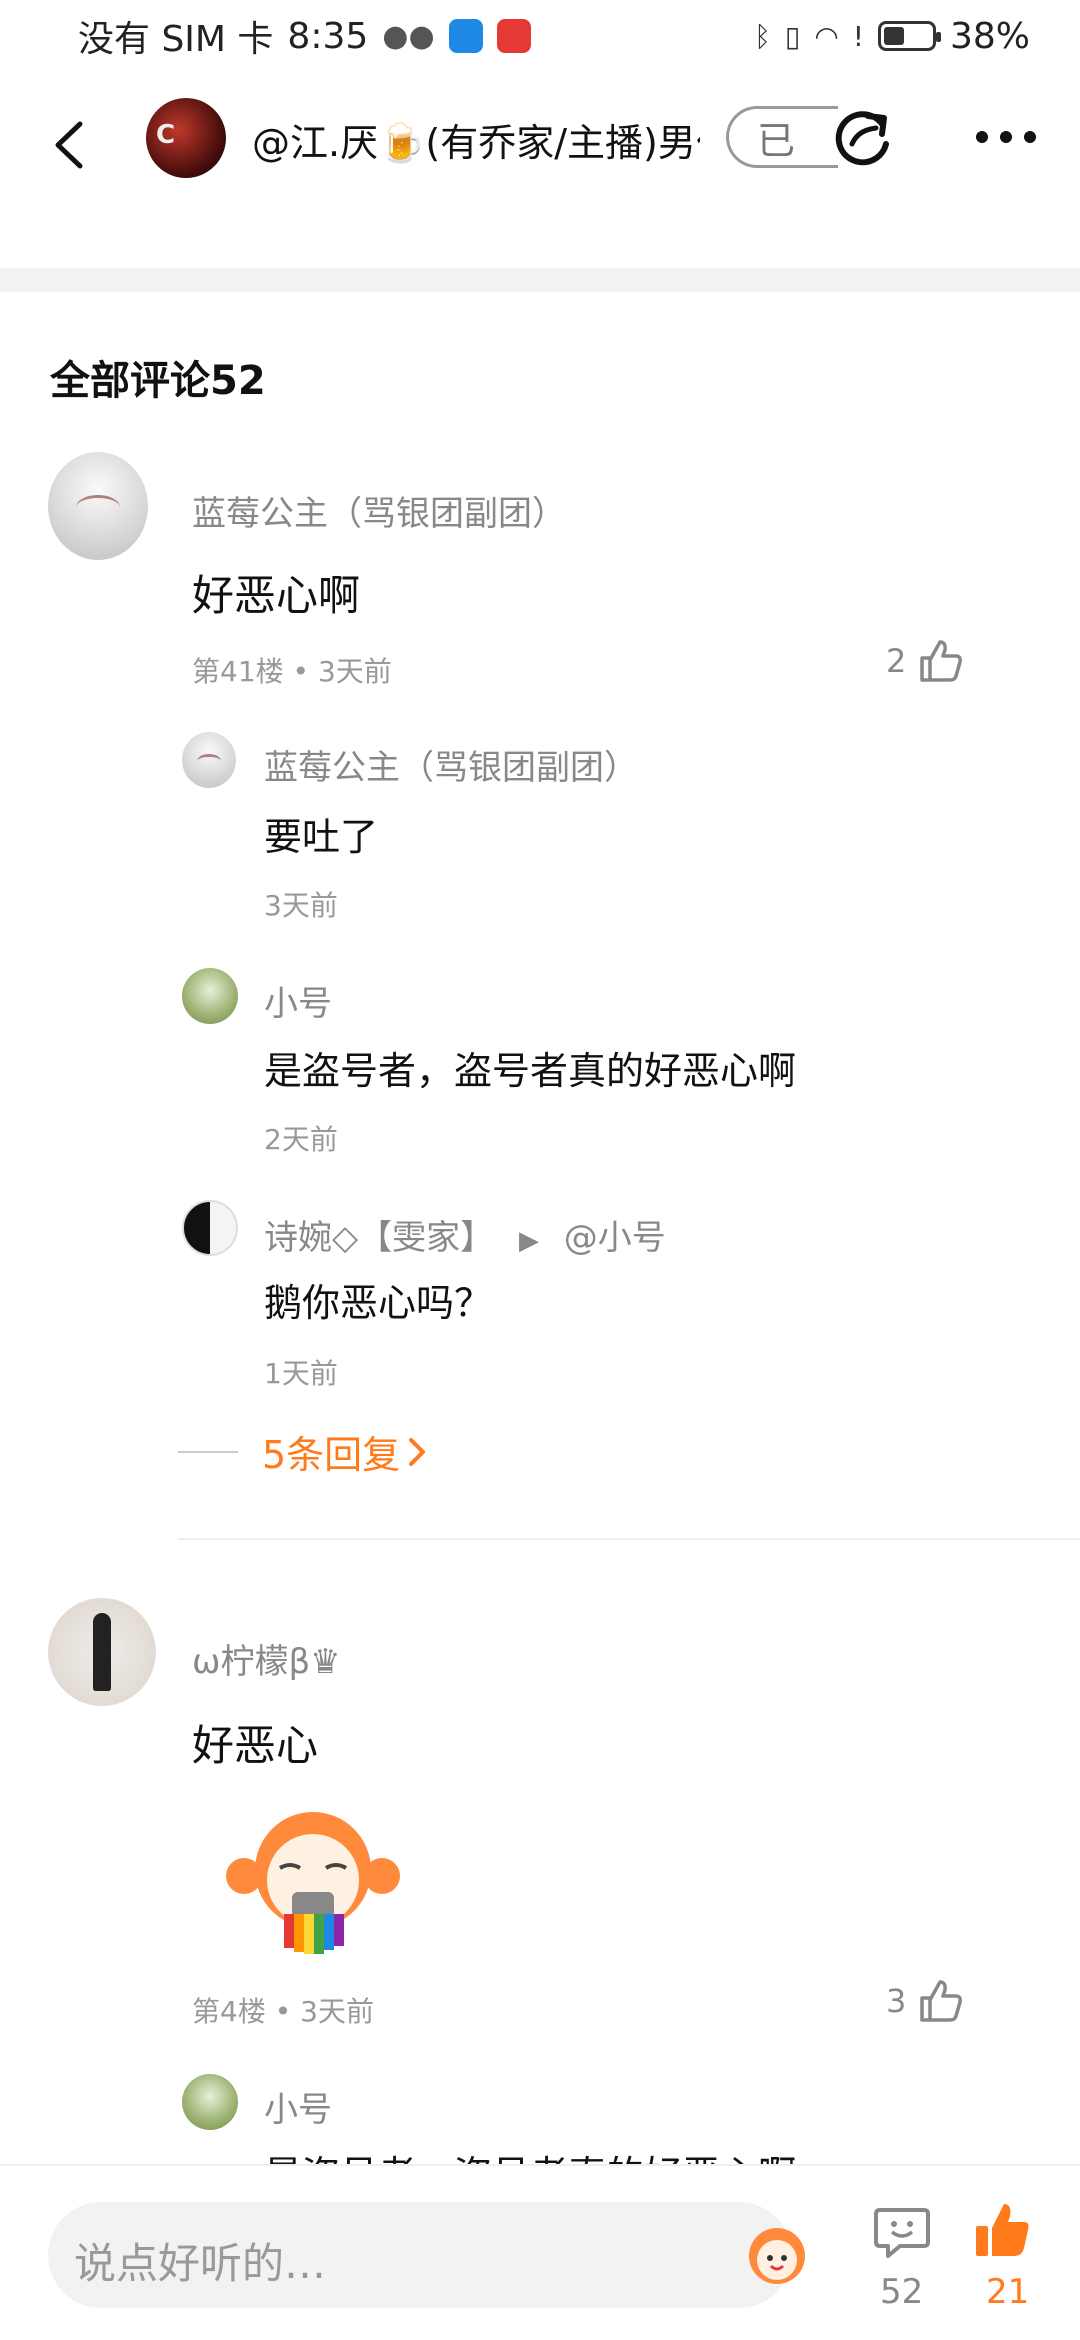 The image size is (1080, 2340). I want to click on comment-bubble-icon, so click(902, 2232).